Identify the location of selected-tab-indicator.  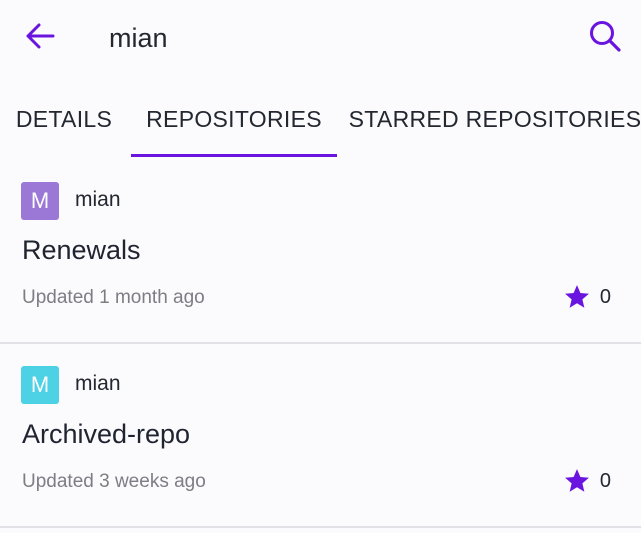
(234, 155).